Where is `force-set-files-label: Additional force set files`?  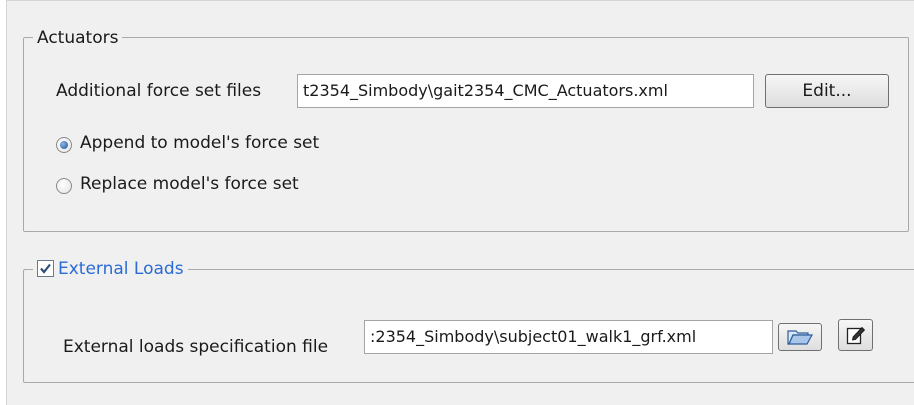 force-set-files-label: Additional force set files is located at coordinates (159, 91).